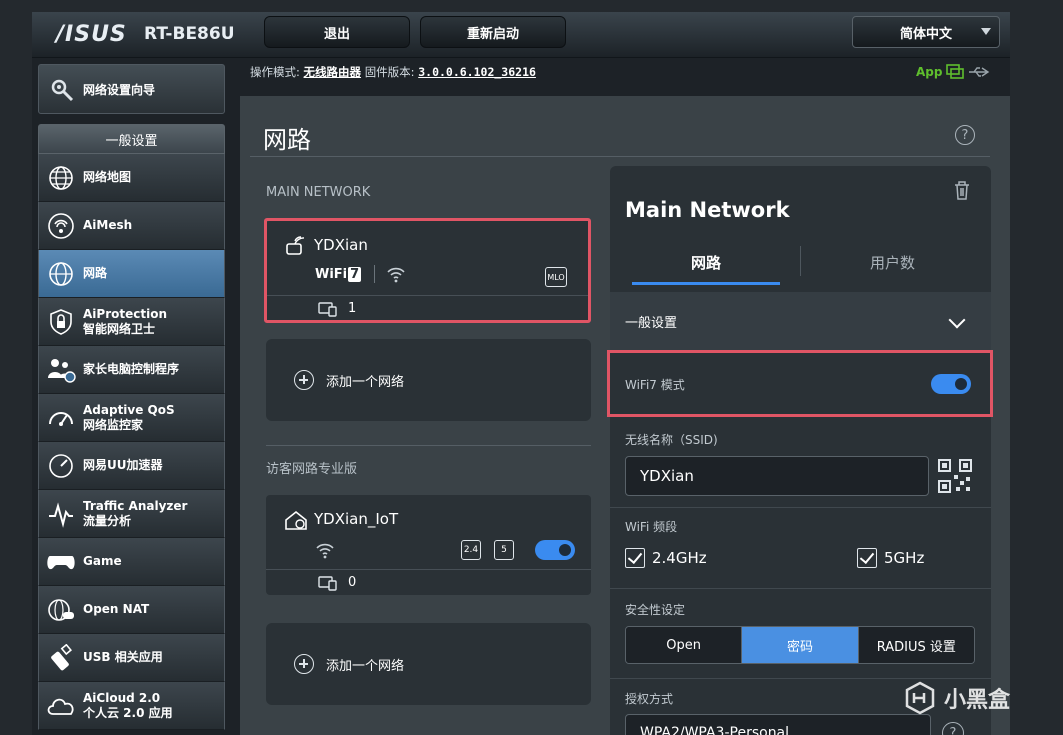 The height and width of the screenshot is (735, 1063). Describe the element at coordinates (800, 321) in the screenshot. I see `general-settings-accordion: 一般设置` at that location.